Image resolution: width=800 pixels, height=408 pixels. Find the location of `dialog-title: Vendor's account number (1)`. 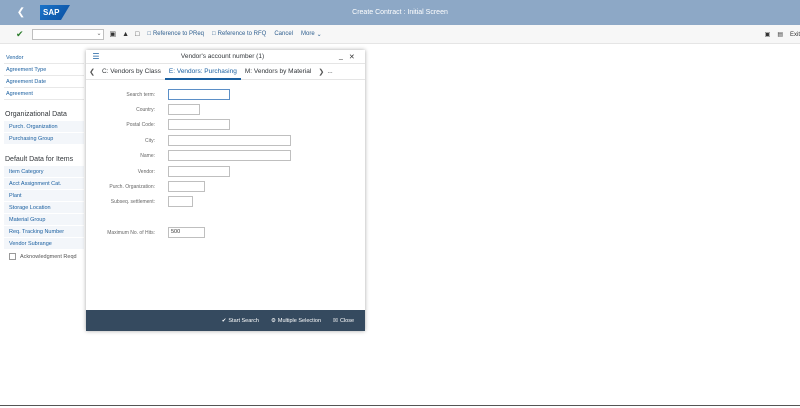

dialog-title: Vendor's account number (1) is located at coordinates (222, 56).